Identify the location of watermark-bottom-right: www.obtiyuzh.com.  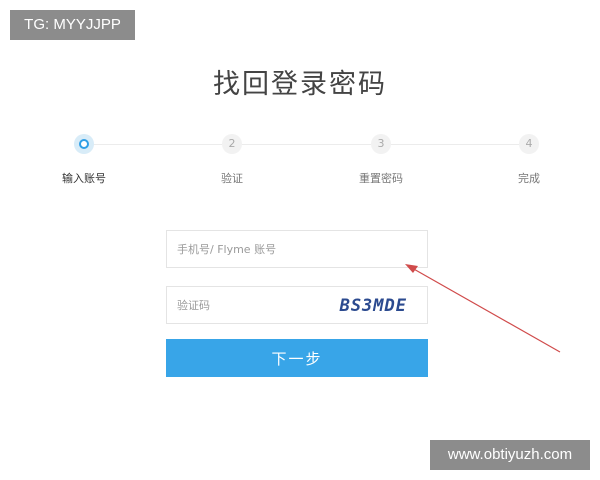
(510, 455).